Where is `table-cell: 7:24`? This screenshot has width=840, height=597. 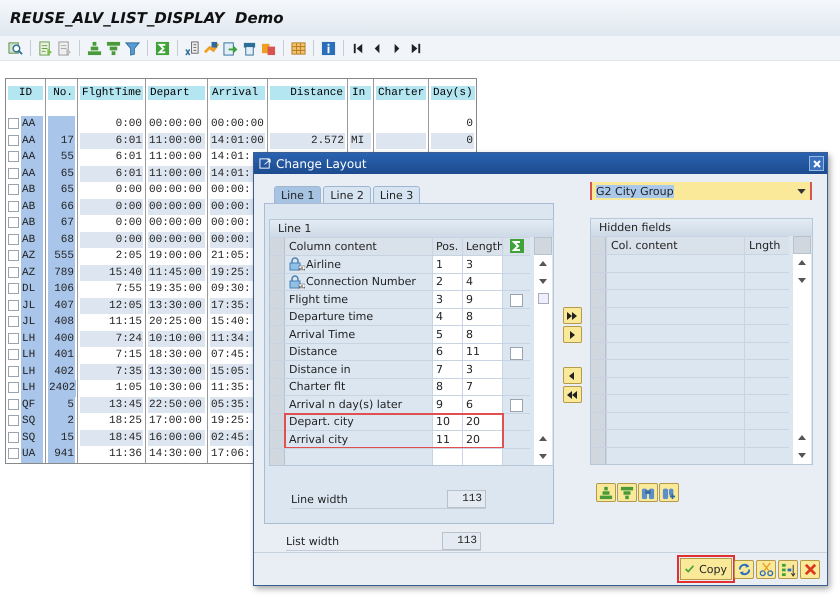
table-cell: 7:24 is located at coordinates (111, 338).